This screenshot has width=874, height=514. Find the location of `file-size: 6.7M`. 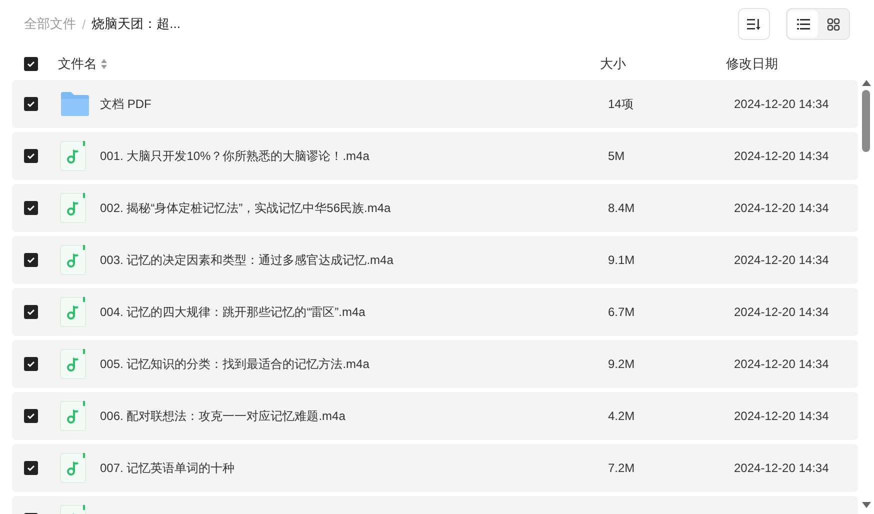

file-size: 6.7M is located at coordinates (622, 312).